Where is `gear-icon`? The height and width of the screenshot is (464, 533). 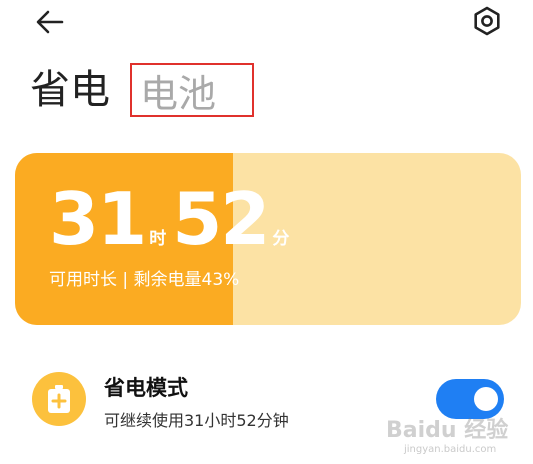
gear-icon is located at coordinates (487, 21).